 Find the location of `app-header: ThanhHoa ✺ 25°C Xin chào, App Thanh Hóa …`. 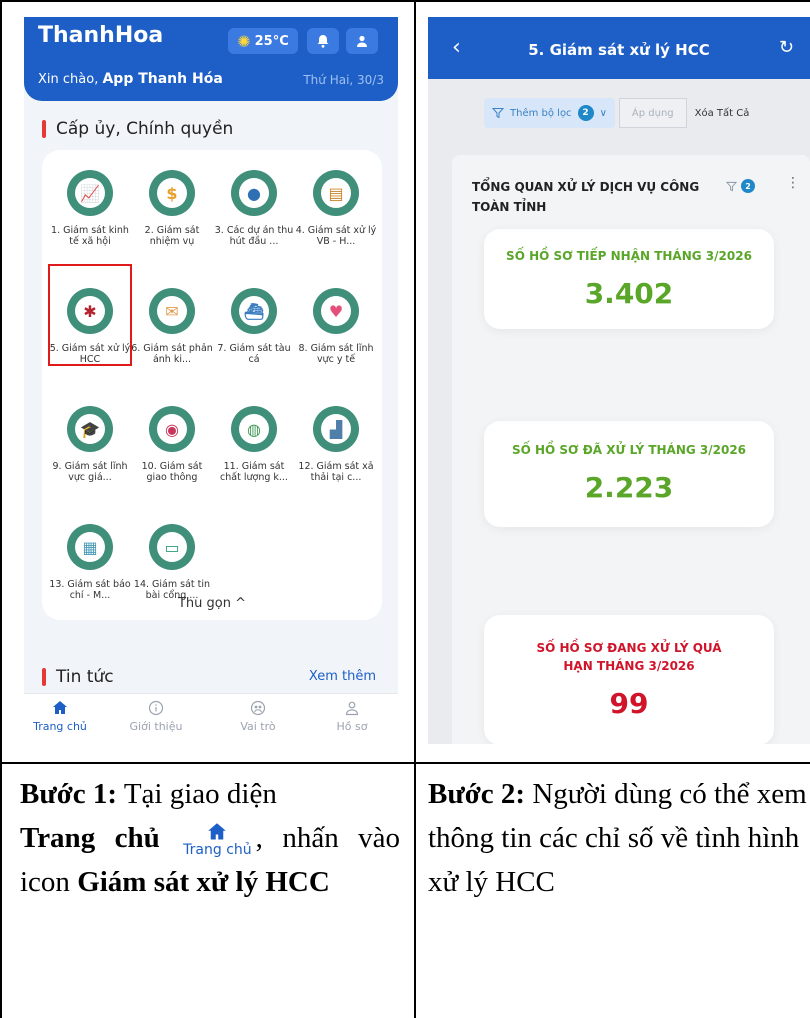

app-header: ThanhHoa ✺ 25°C Xin chào, App Thanh Hóa … is located at coordinates (211, 59).